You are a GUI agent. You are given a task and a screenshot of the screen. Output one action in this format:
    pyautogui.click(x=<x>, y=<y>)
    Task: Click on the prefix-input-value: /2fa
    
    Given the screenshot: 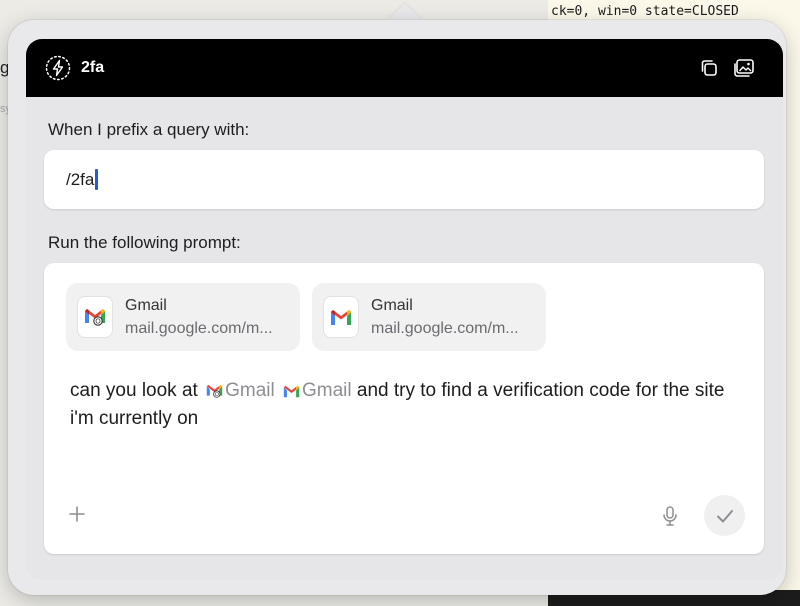 What is the action you would take?
    pyautogui.click(x=82, y=179)
    